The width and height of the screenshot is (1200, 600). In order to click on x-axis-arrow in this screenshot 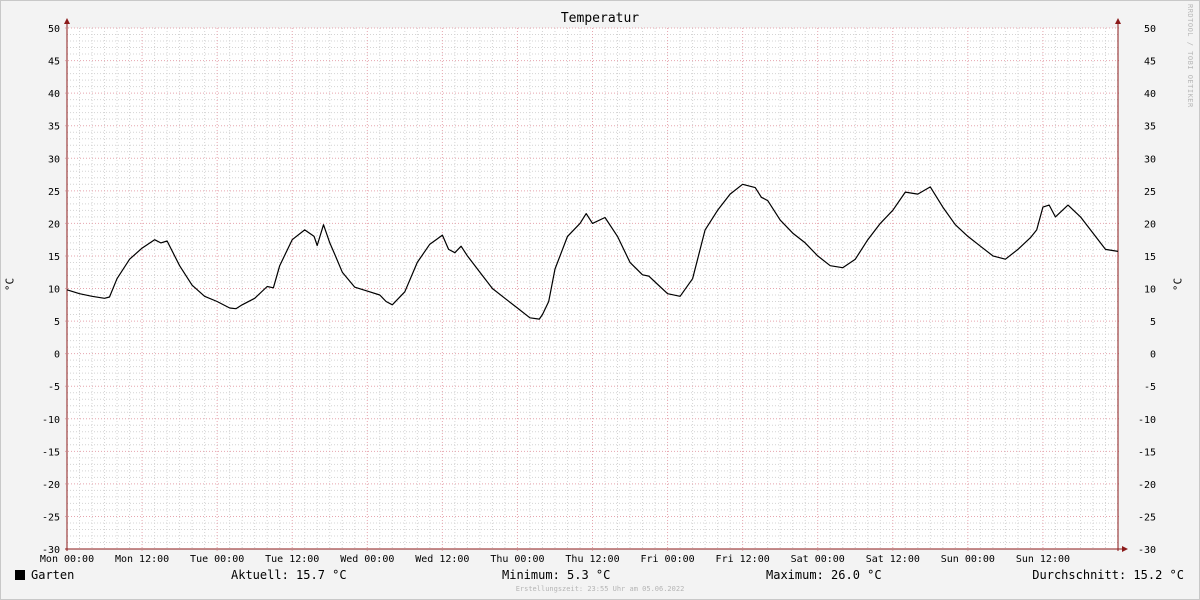, I will do `click(1125, 549)`.